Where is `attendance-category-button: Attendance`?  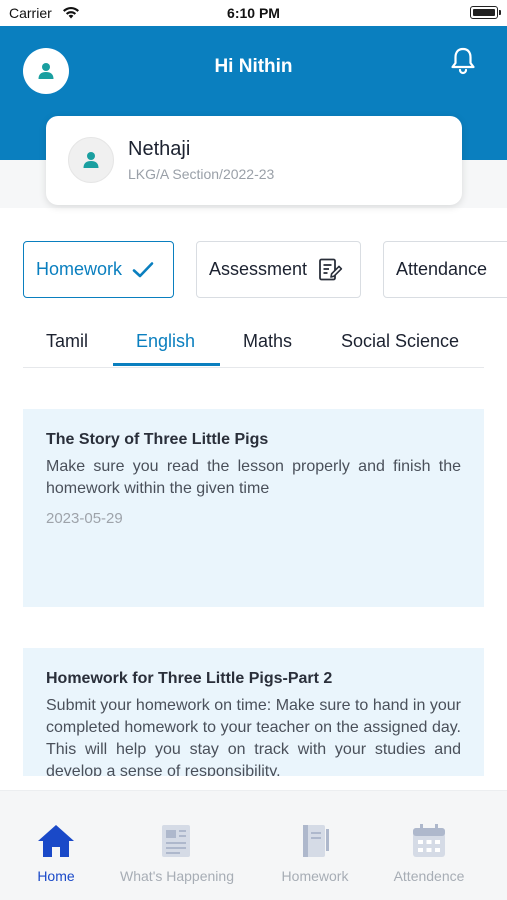
attendance-category-button: Attendance is located at coordinates (445, 269).